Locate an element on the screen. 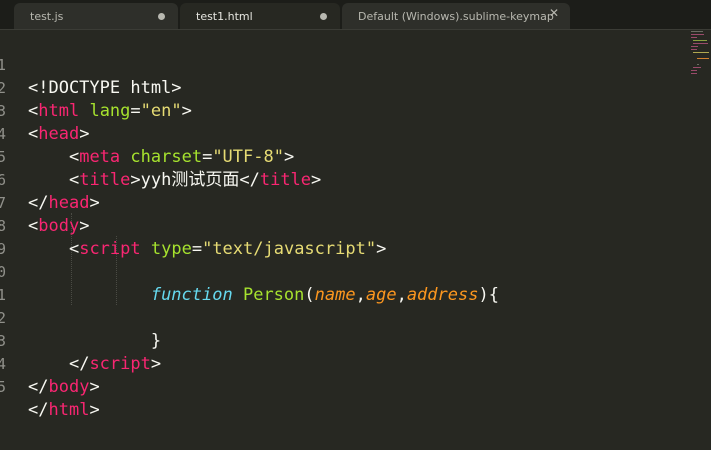  tab-label: test1.html is located at coordinates (224, 16).